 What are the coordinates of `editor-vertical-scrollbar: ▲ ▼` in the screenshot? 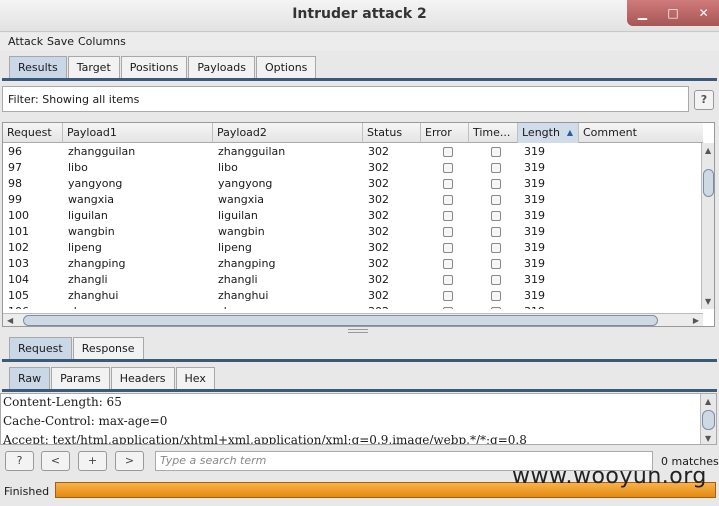 It's located at (708, 419).